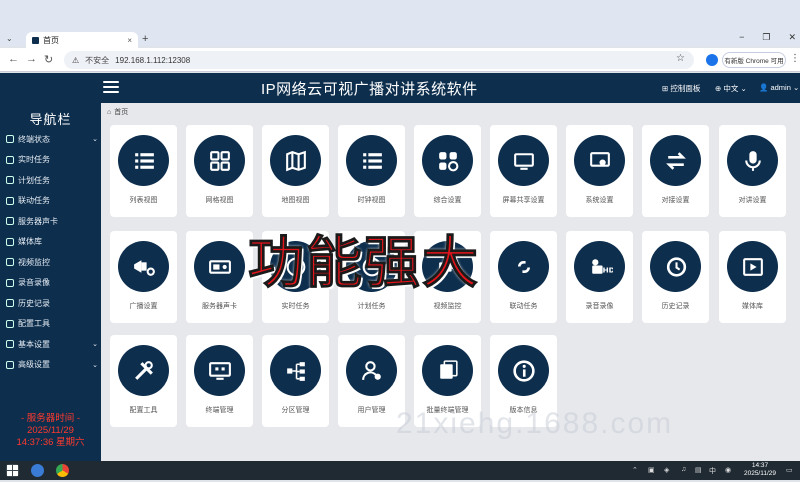 The image size is (800, 482). What do you see at coordinates (599, 200) in the screenshot?
I see `tile-label: 系统设置` at bounding box center [599, 200].